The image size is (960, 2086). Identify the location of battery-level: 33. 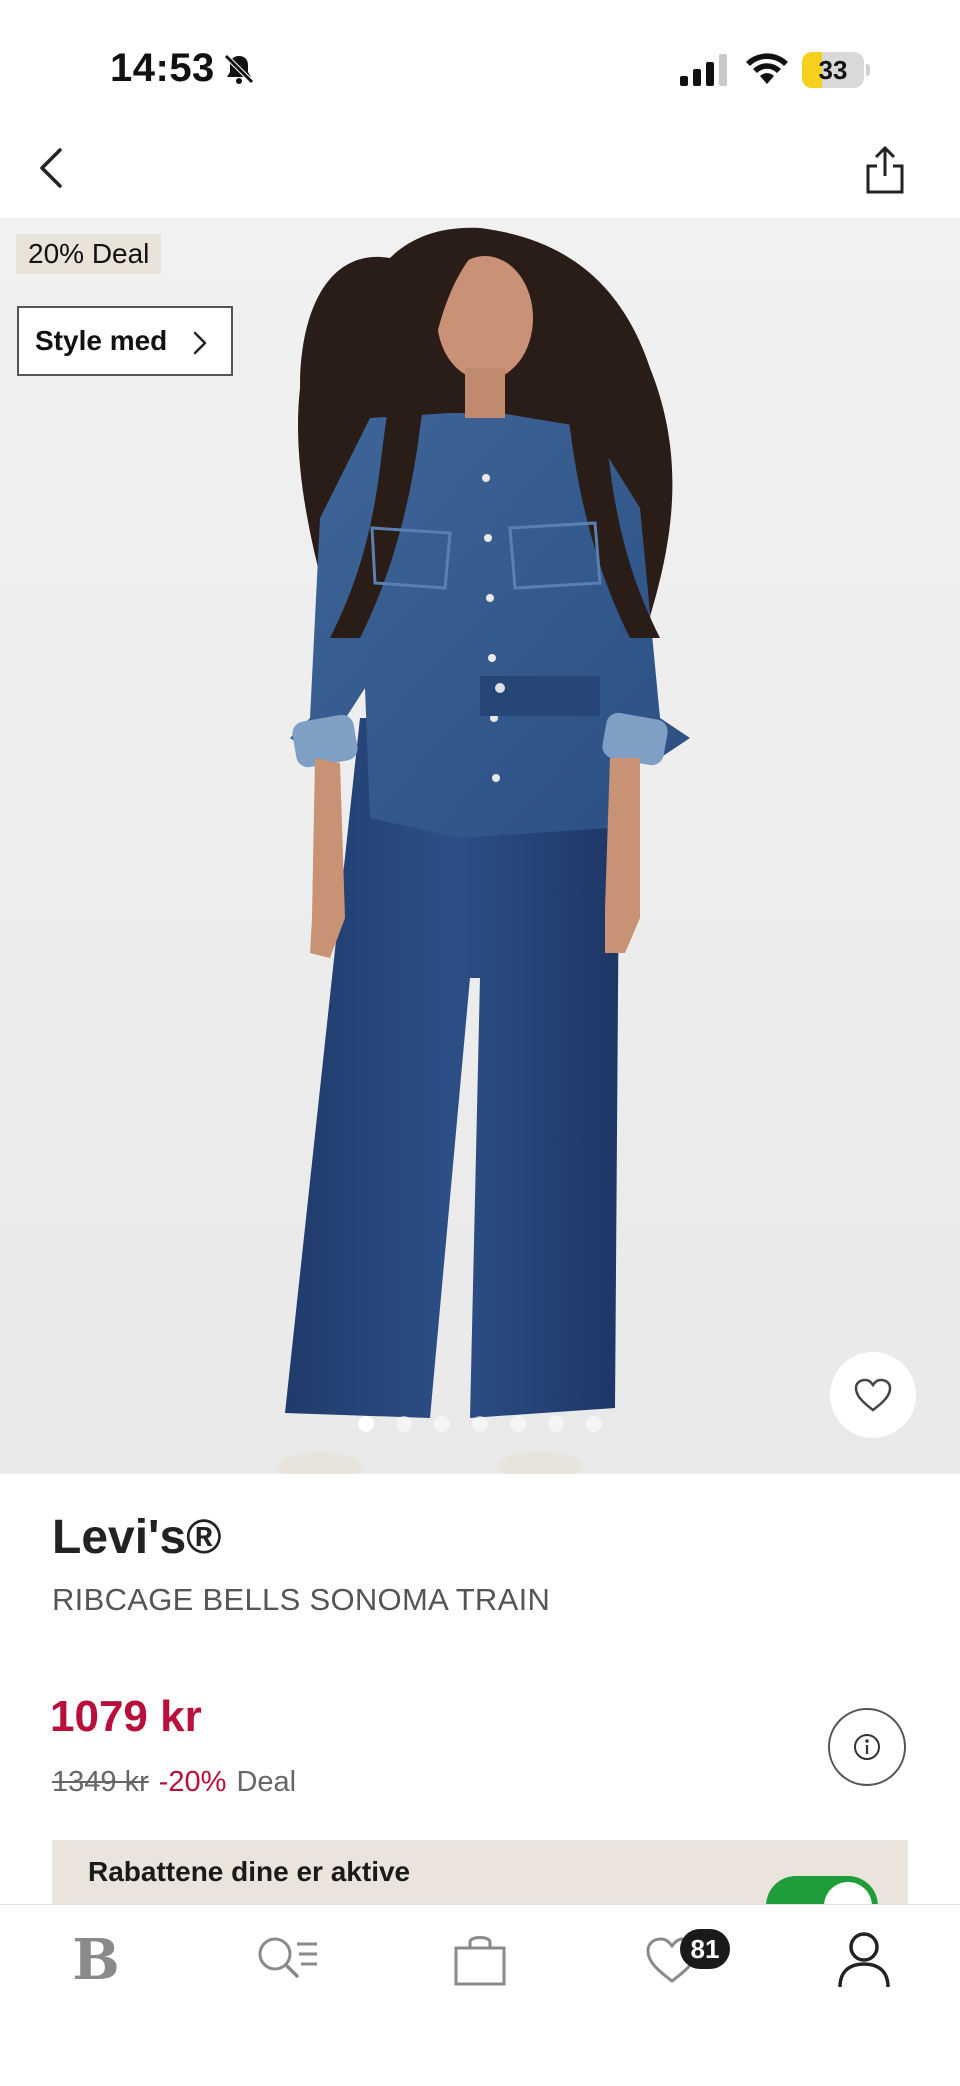
(833, 70).